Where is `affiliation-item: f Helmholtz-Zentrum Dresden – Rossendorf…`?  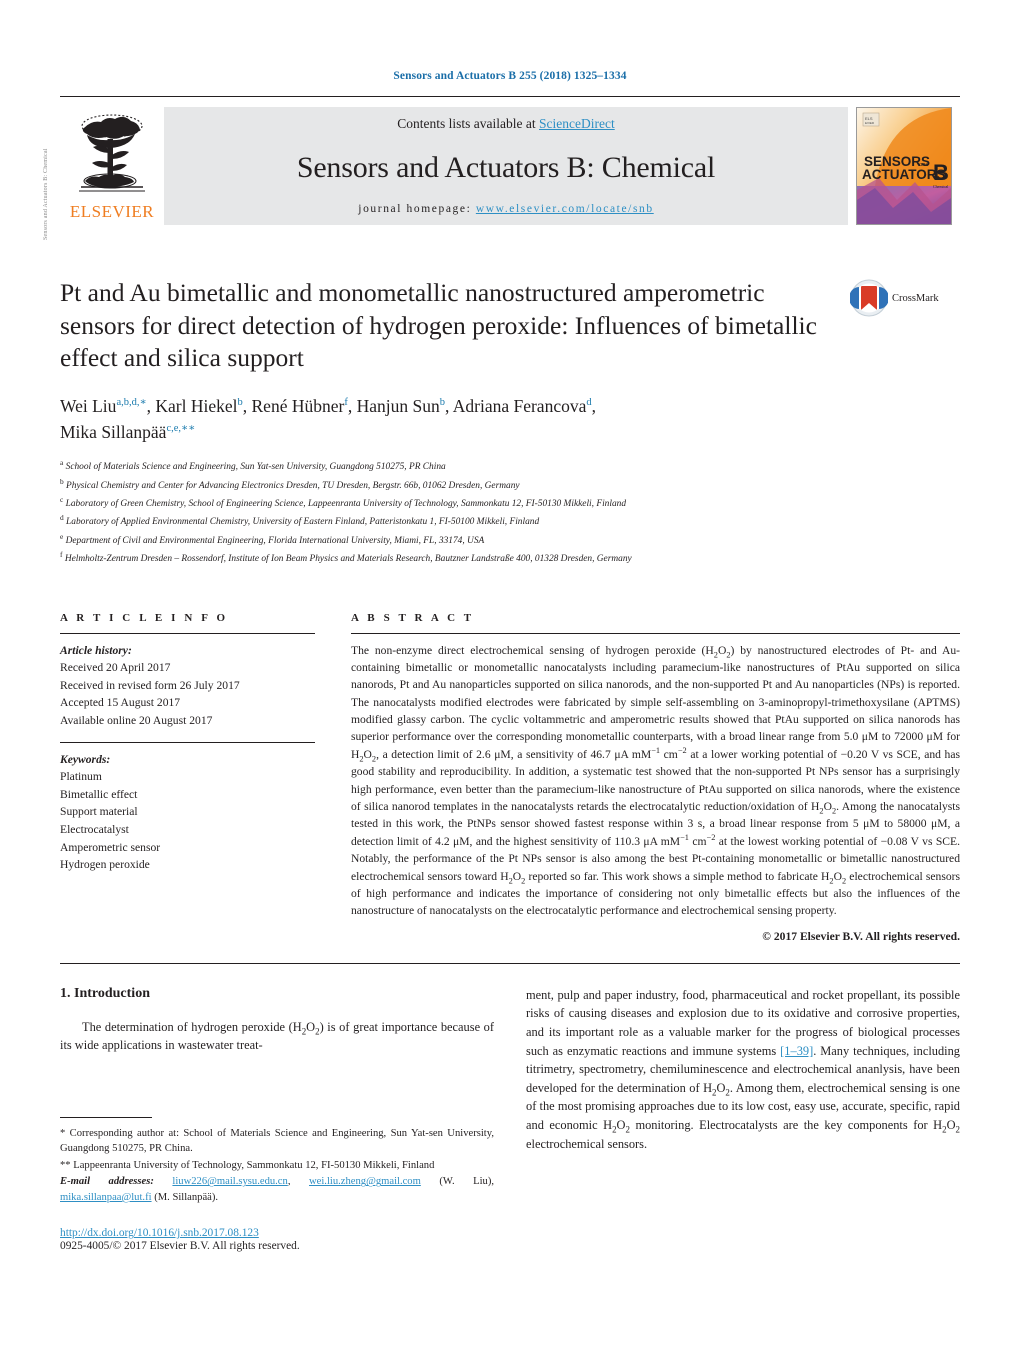 affiliation-item: f Helmholtz-Zentrum Dresden – Rossendorf… is located at coordinates (510, 558).